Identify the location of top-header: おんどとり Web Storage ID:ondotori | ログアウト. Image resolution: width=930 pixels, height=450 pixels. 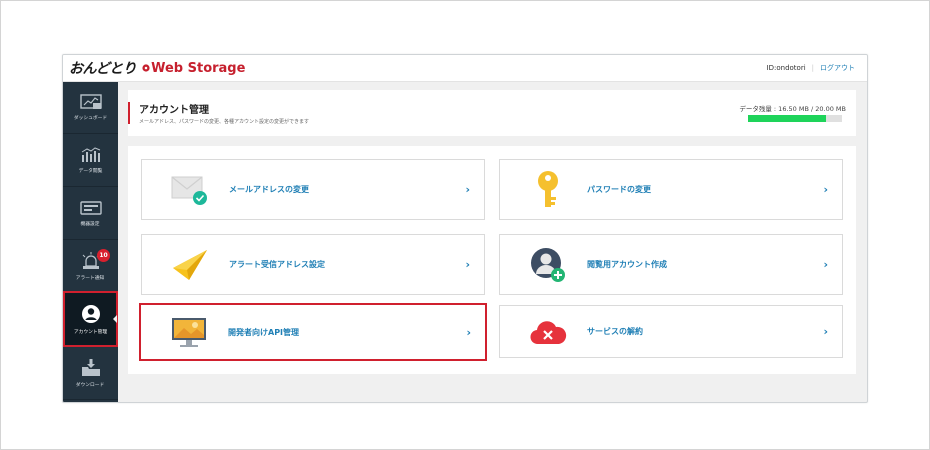
(465, 68).